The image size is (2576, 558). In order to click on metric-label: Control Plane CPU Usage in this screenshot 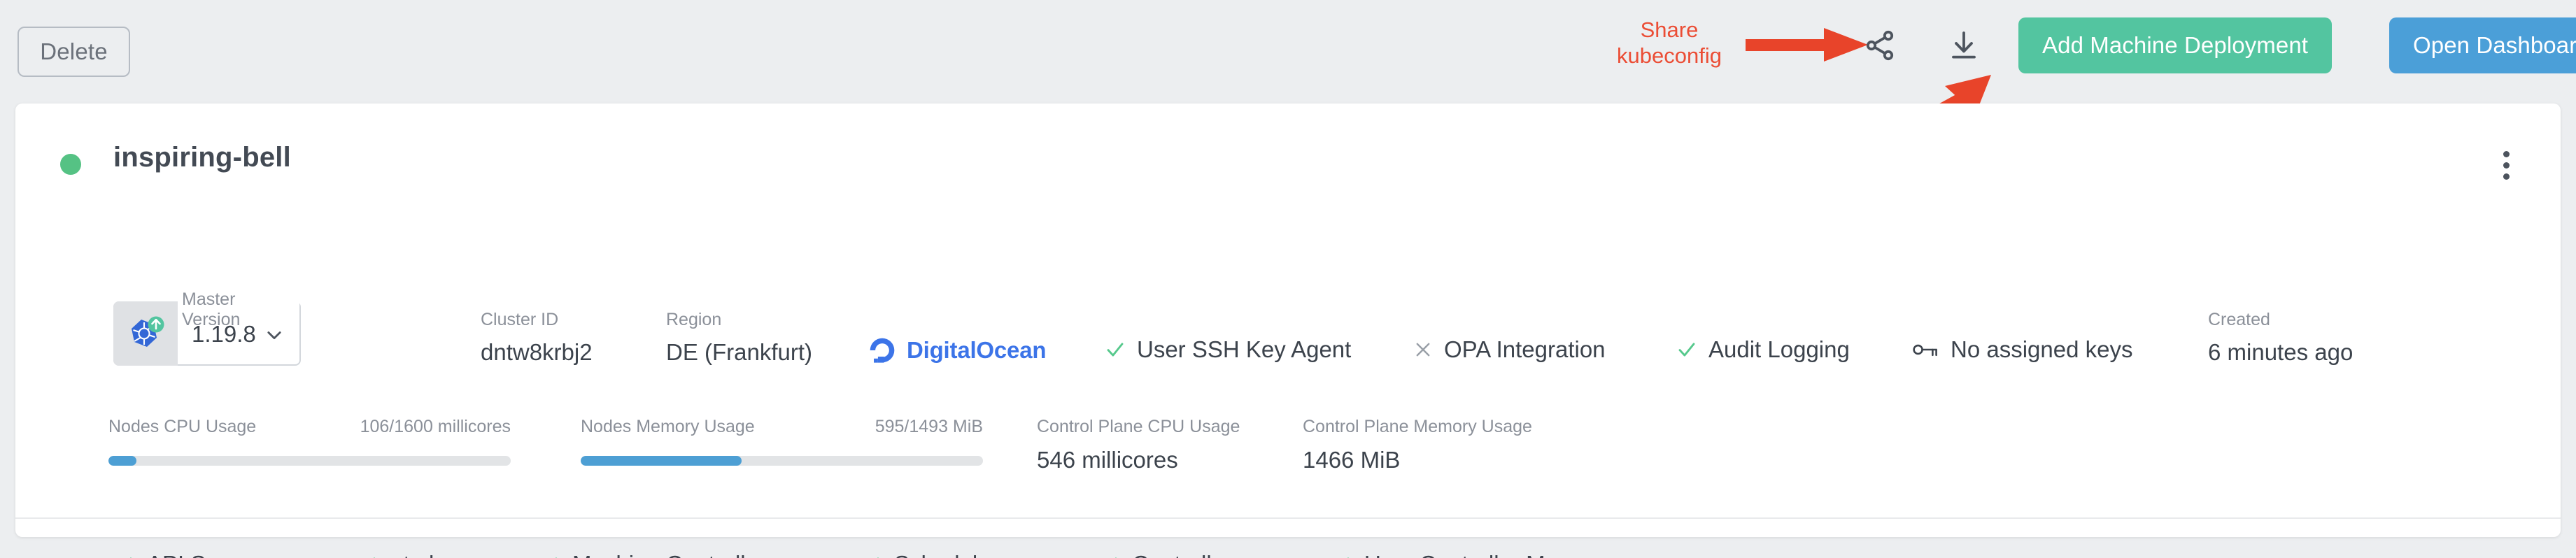, I will do `click(1138, 427)`.